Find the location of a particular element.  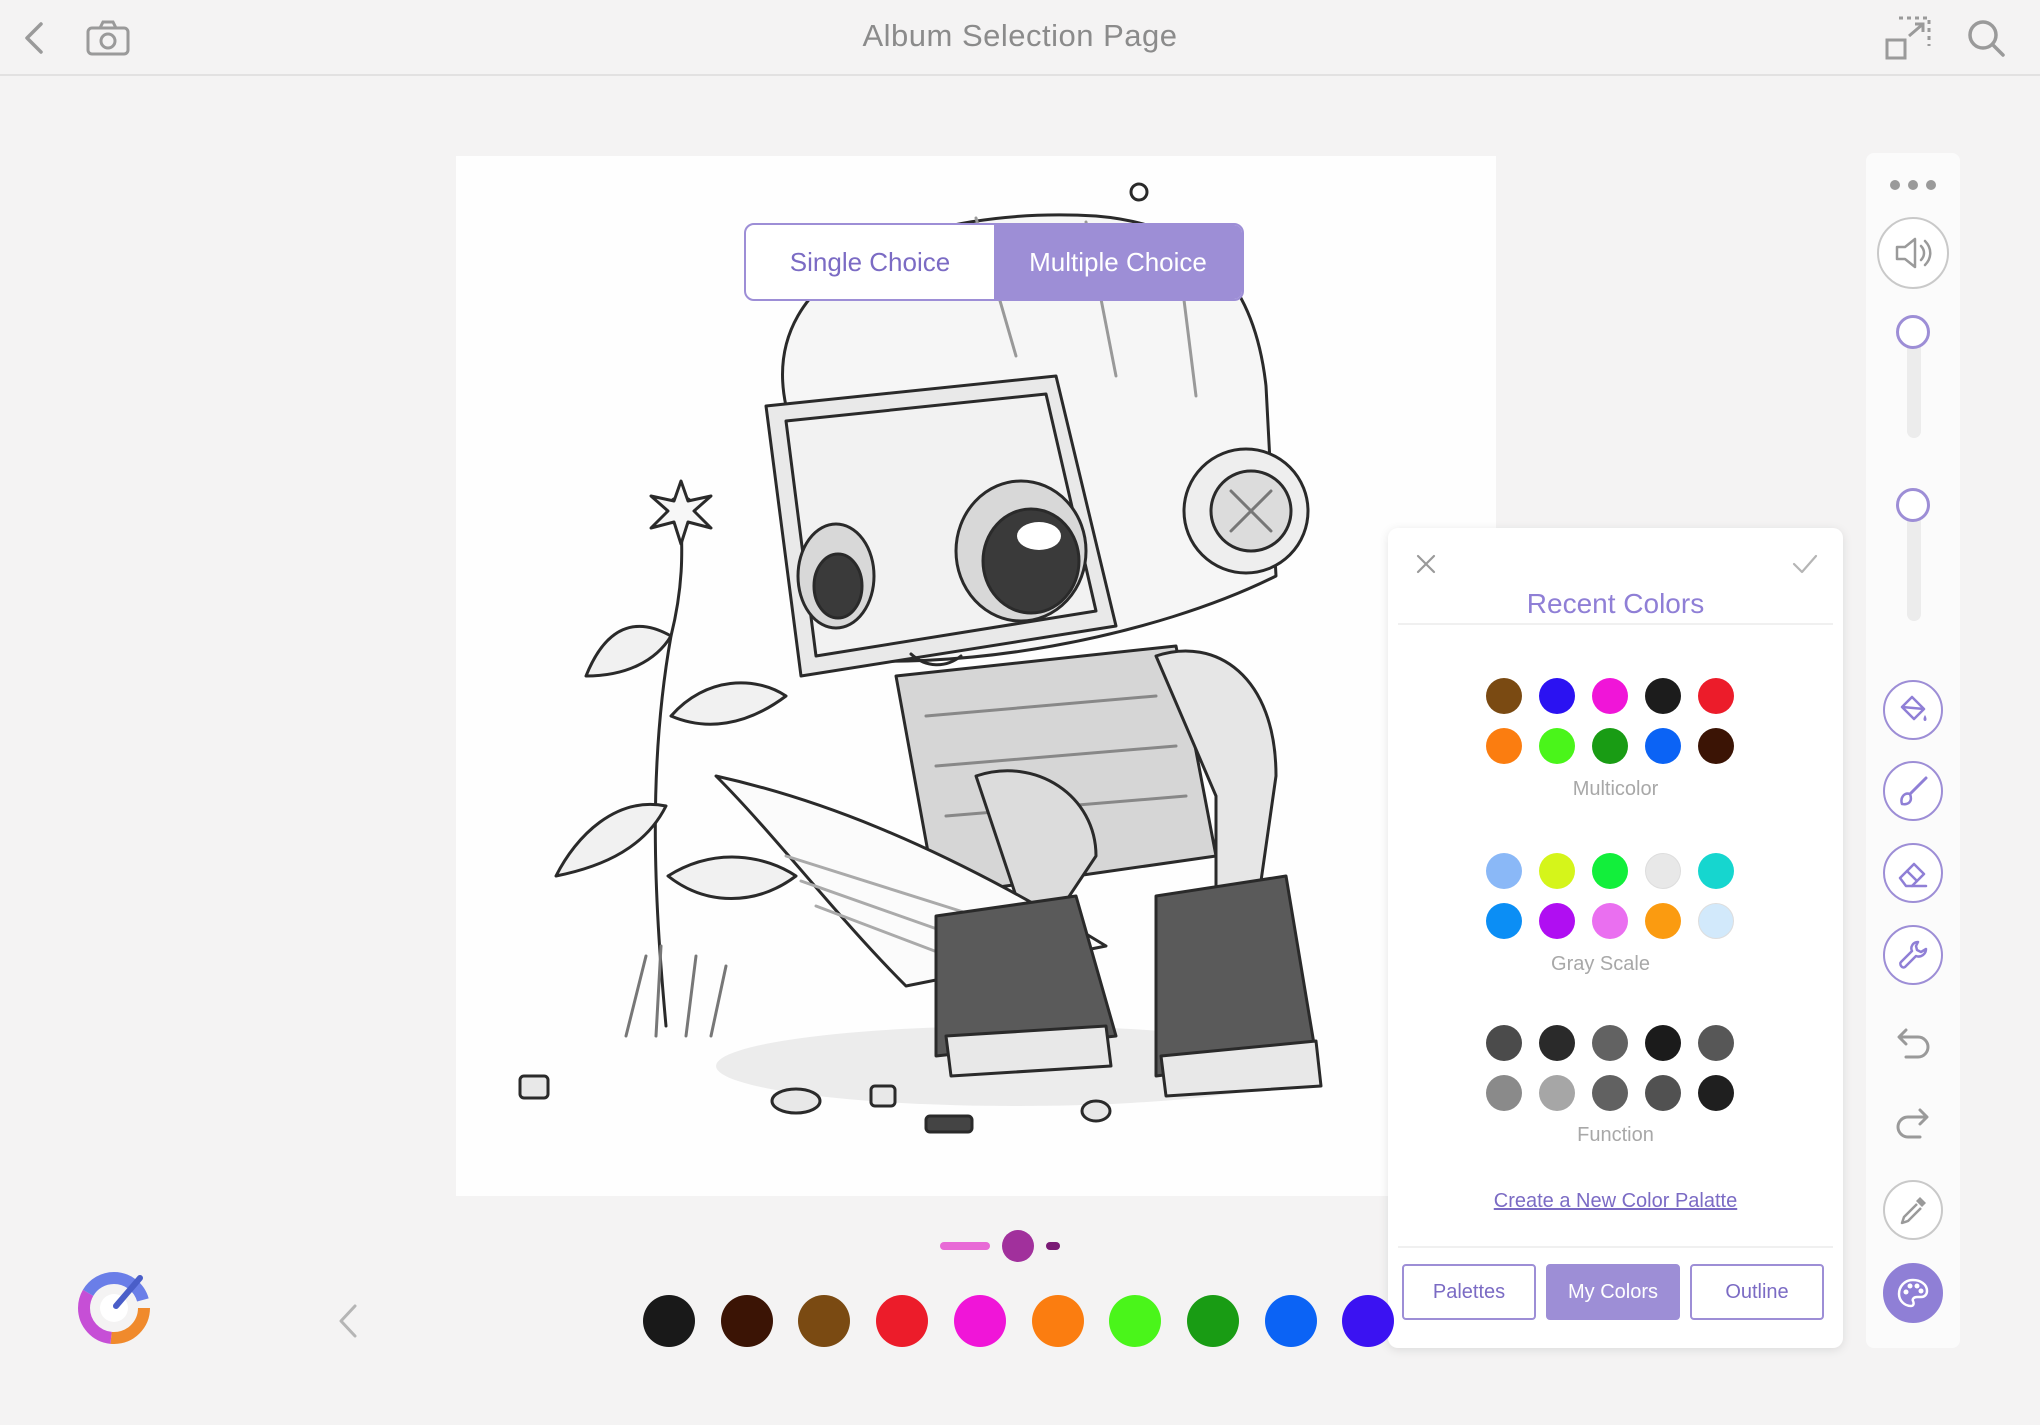

choice-mode-toggle: Single Choice Multiple Choice is located at coordinates (994, 262).